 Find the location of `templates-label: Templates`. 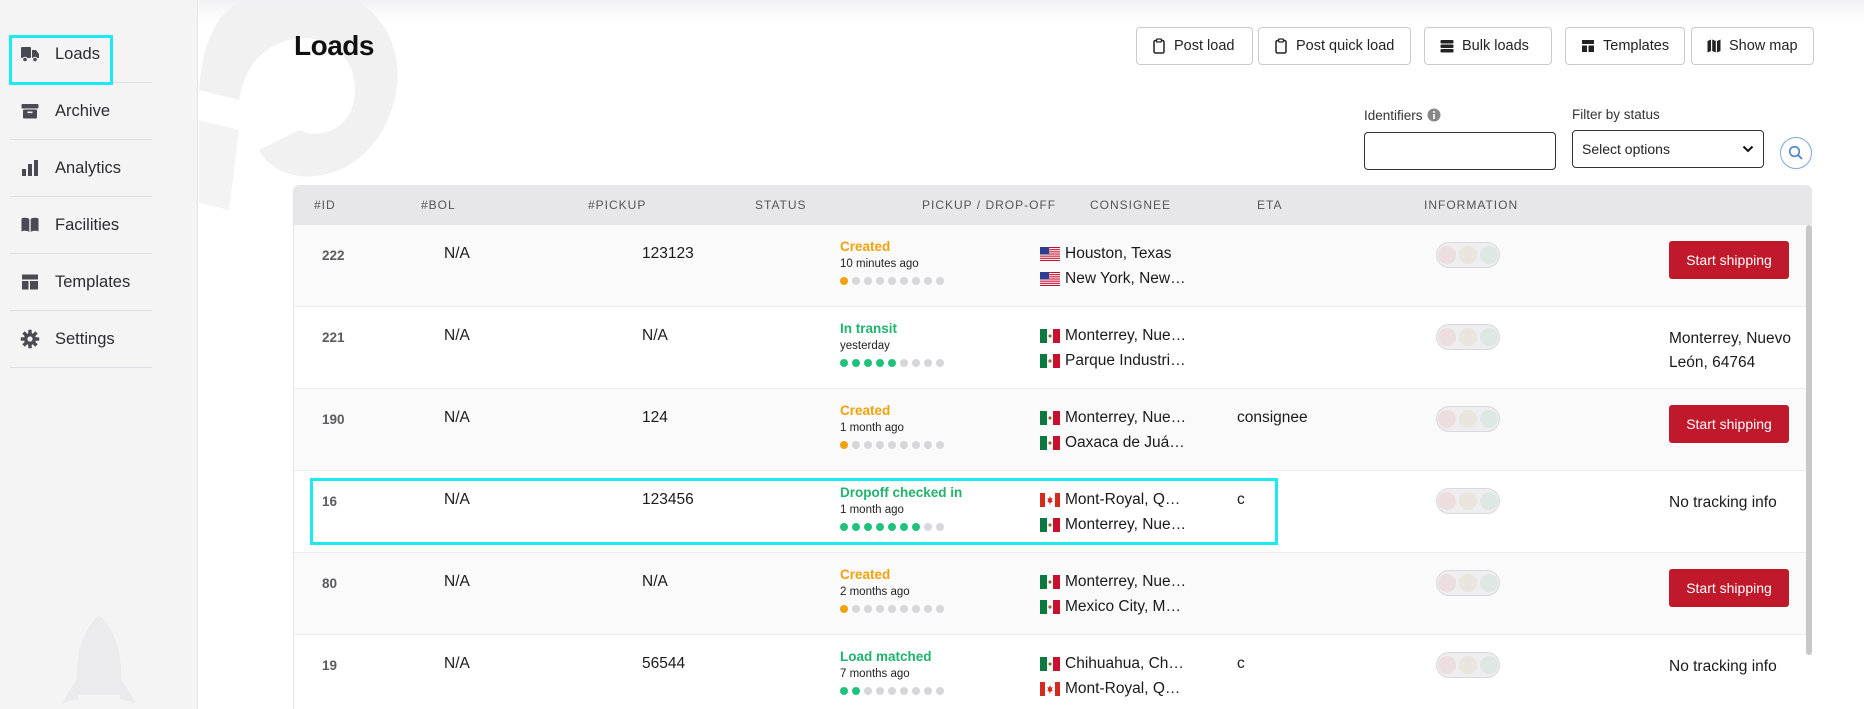

templates-label: Templates is located at coordinates (1636, 46).